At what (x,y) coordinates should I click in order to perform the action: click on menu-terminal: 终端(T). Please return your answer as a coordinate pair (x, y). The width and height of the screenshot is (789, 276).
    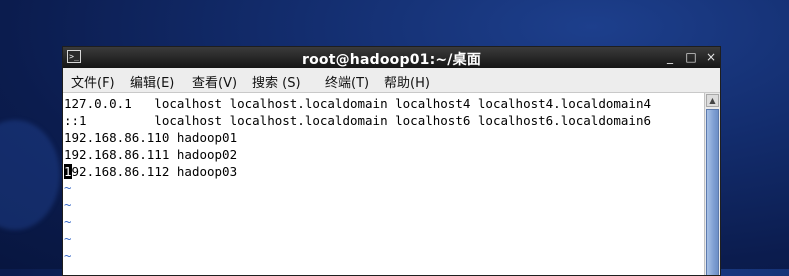
    Looking at the image, I should click on (347, 81).